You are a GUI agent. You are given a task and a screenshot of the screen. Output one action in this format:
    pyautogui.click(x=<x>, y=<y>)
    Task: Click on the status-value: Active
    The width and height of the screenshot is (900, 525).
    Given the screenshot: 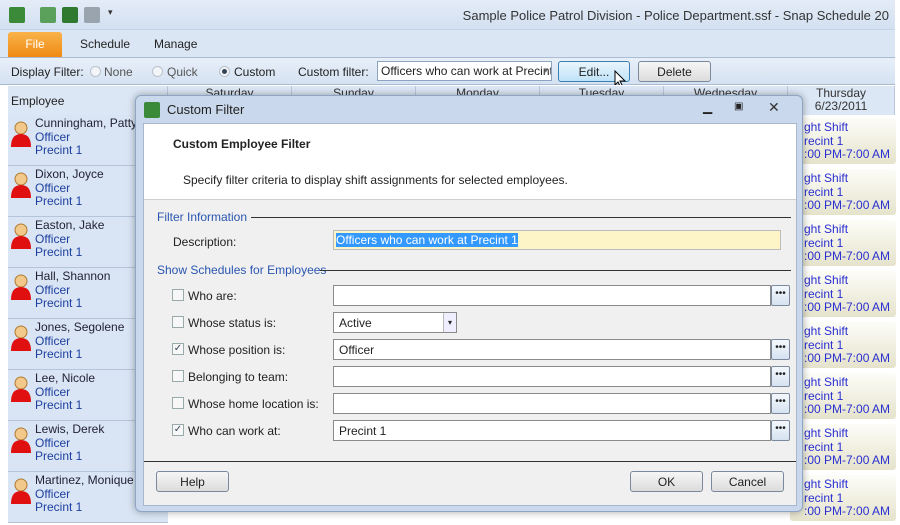 What is the action you would take?
    pyautogui.click(x=355, y=323)
    